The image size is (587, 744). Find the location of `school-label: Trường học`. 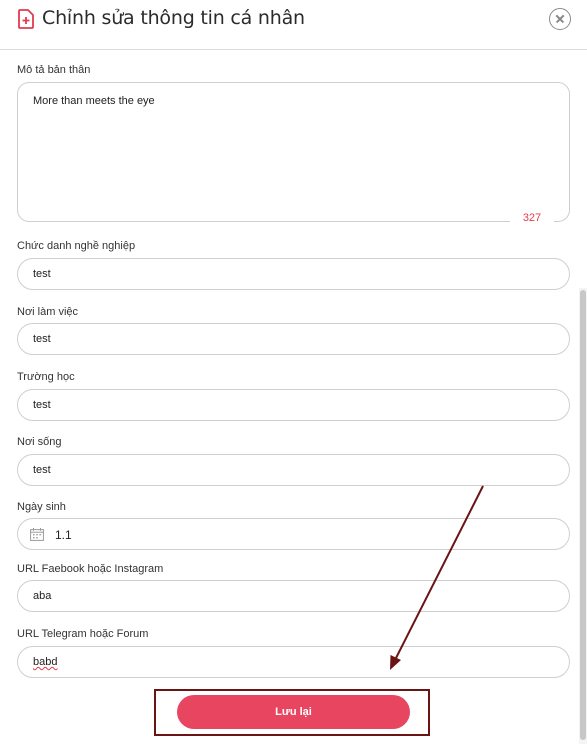

school-label: Trường học is located at coordinates (46, 377).